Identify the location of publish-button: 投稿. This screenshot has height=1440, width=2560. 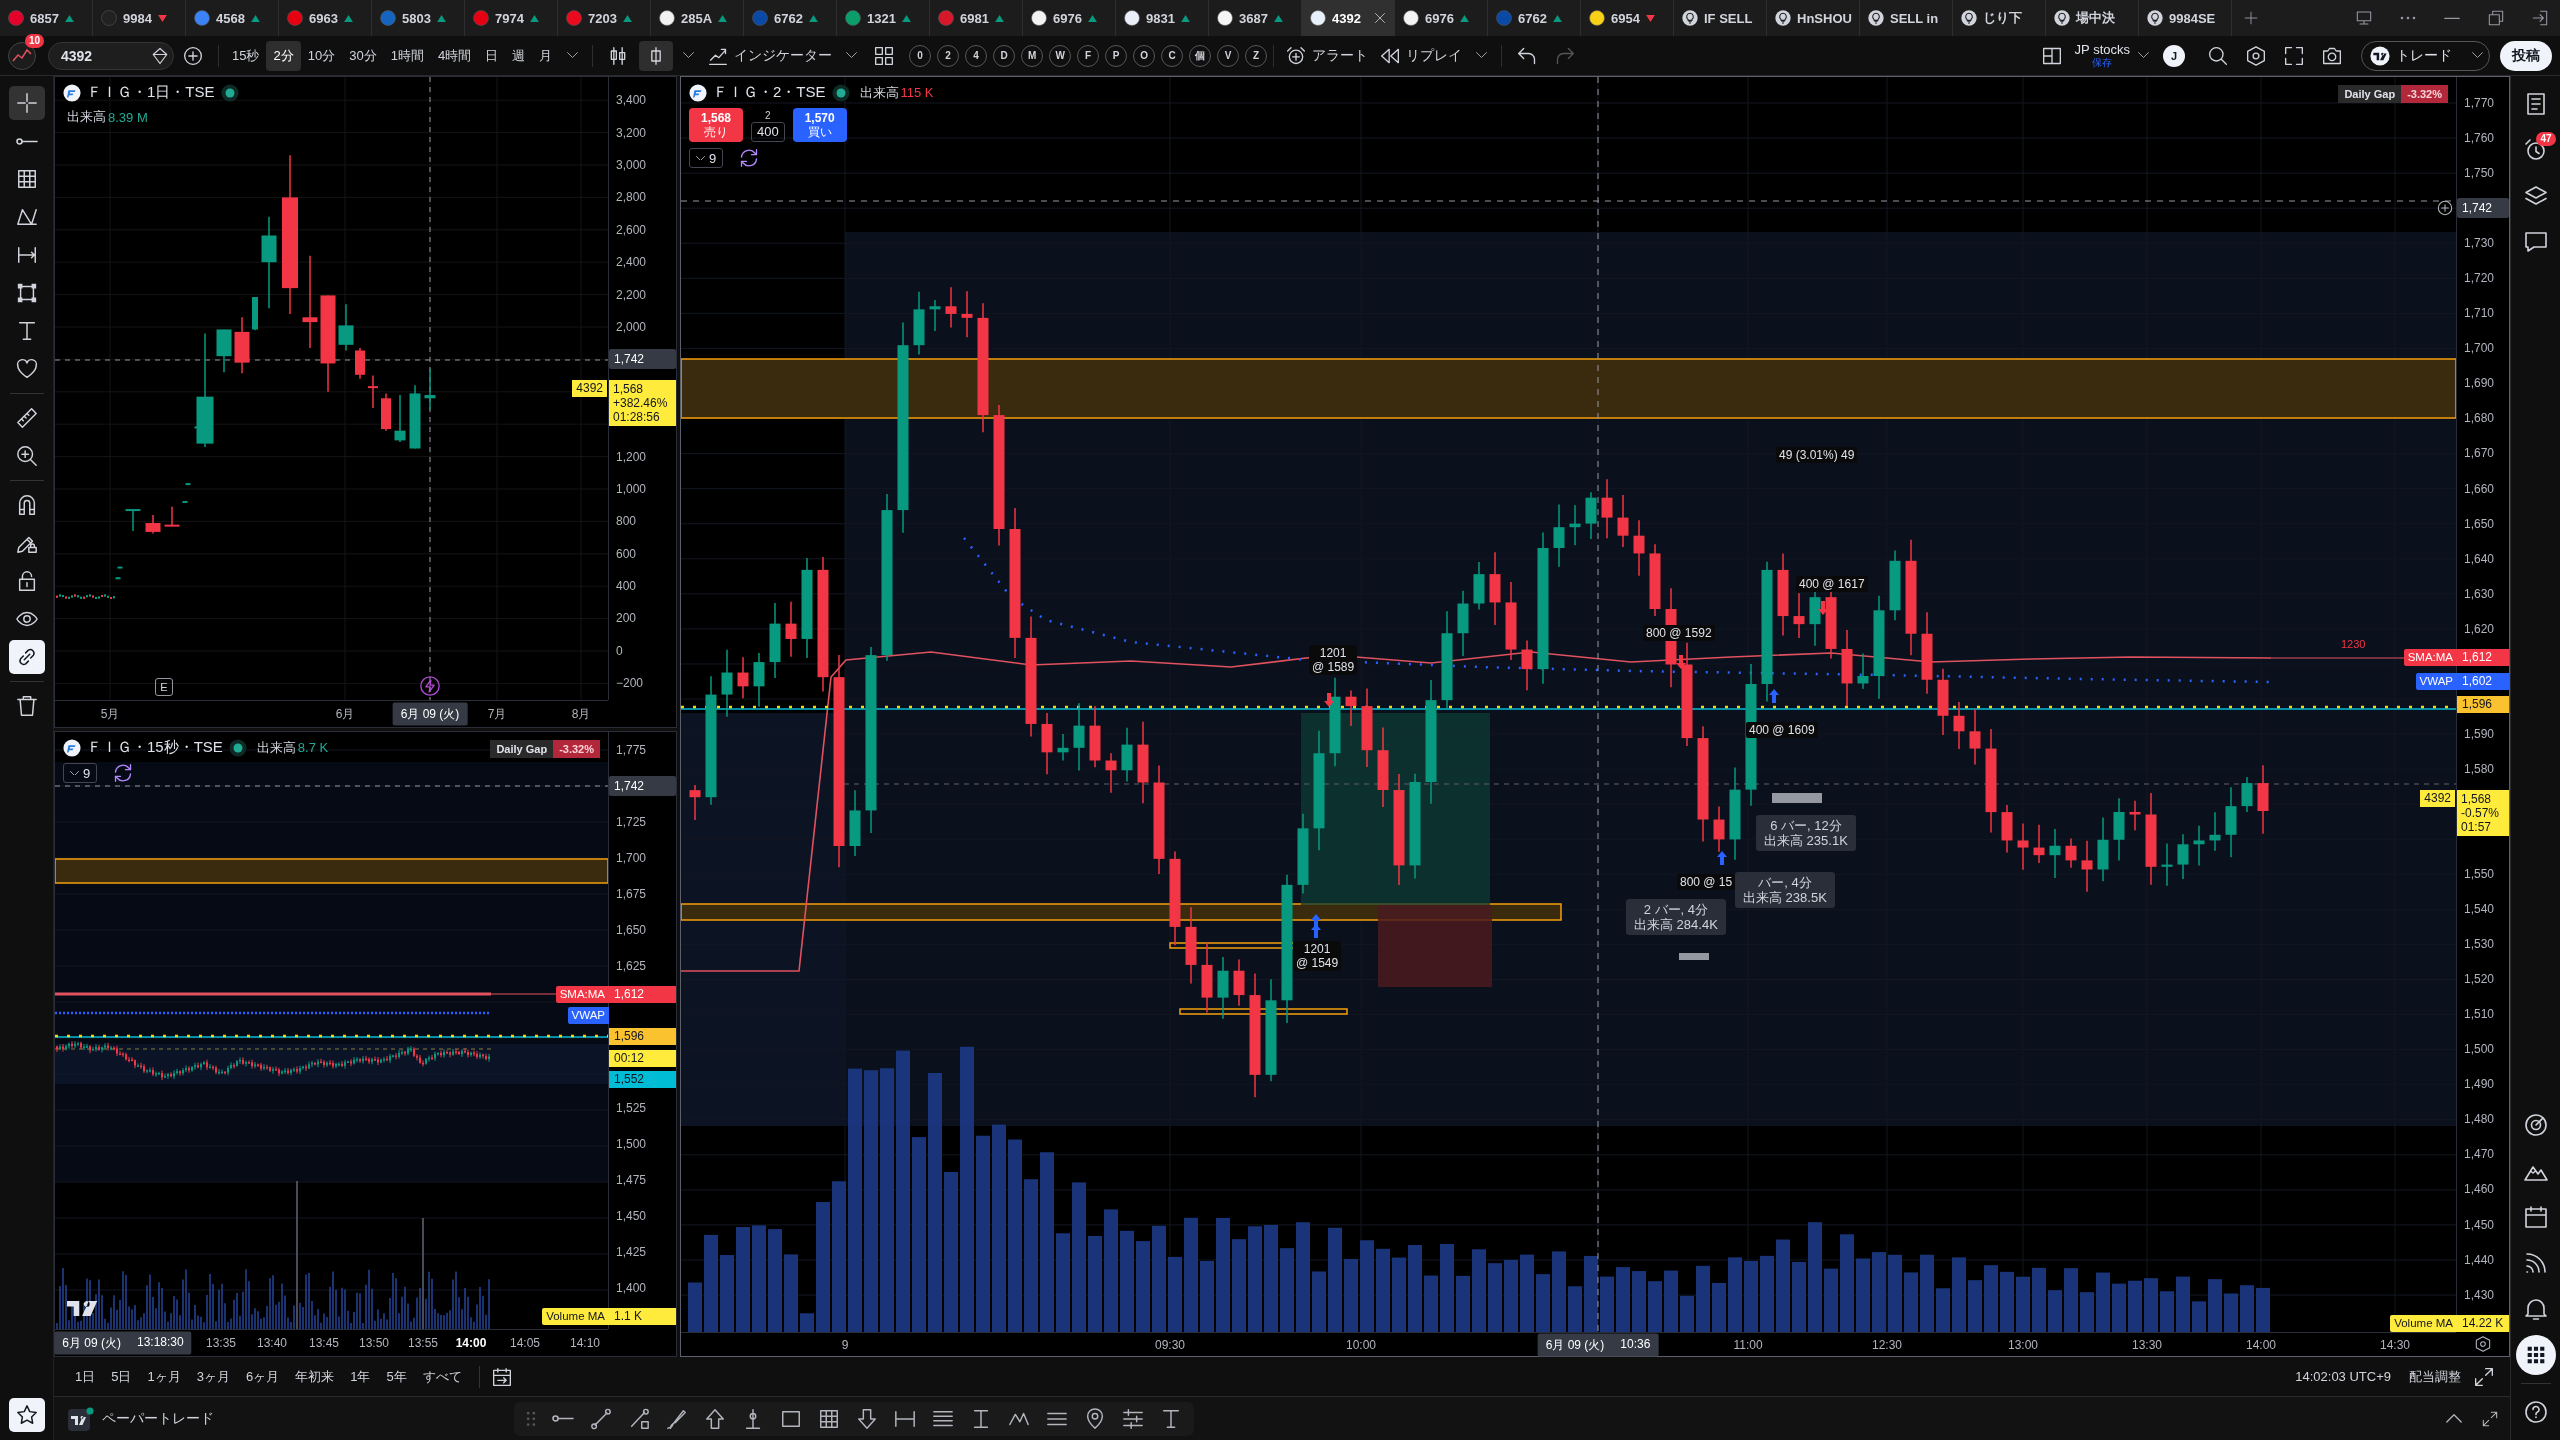
(2526, 55).